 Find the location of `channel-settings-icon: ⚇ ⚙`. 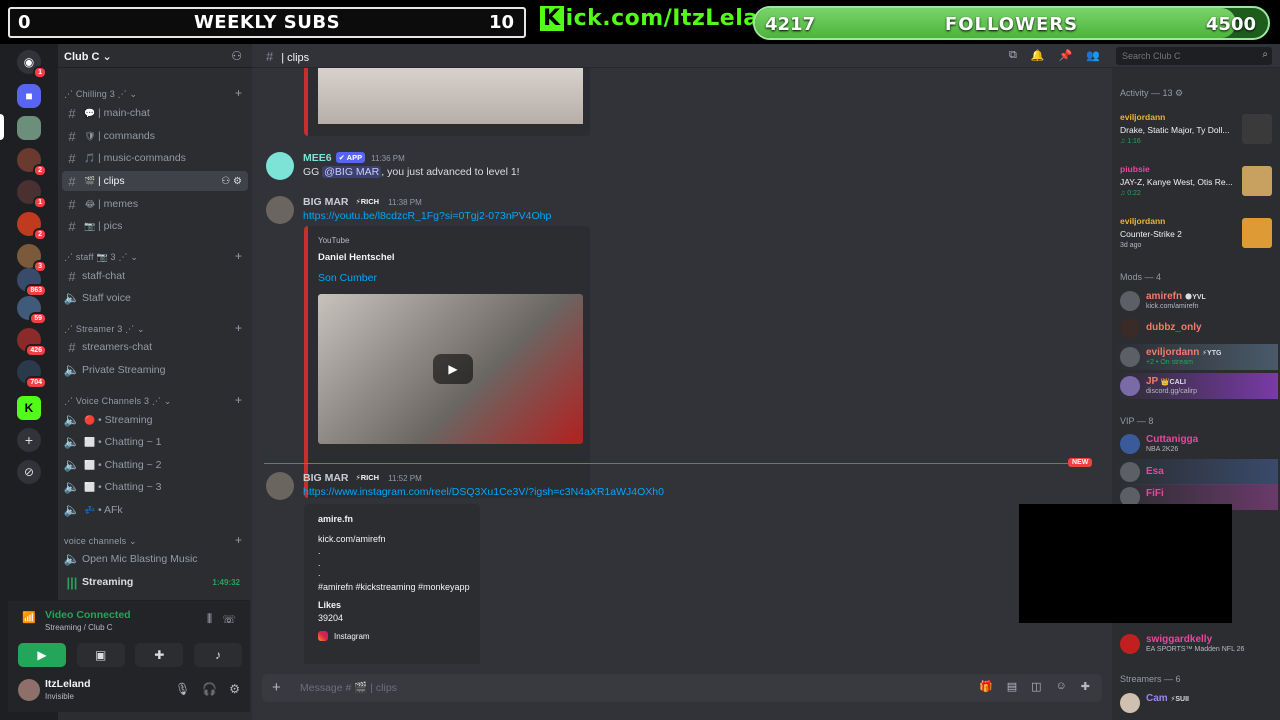

channel-settings-icon: ⚇ ⚙ is located at coordinates (231, 181).